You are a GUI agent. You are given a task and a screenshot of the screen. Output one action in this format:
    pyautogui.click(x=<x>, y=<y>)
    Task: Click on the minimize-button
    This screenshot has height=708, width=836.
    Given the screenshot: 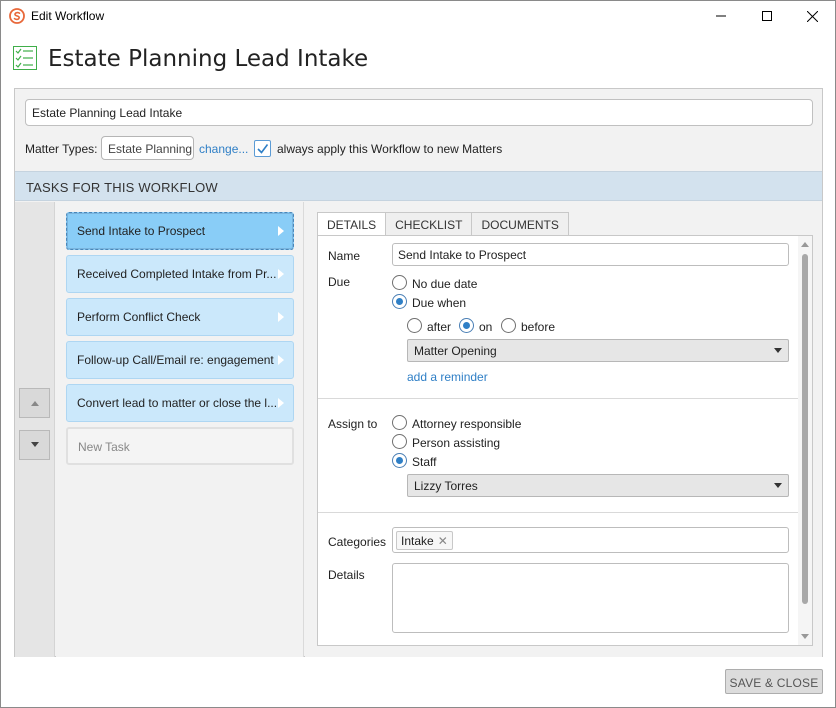 What is the action you would take?
    pyautogui.click(x=721, y=16)
    